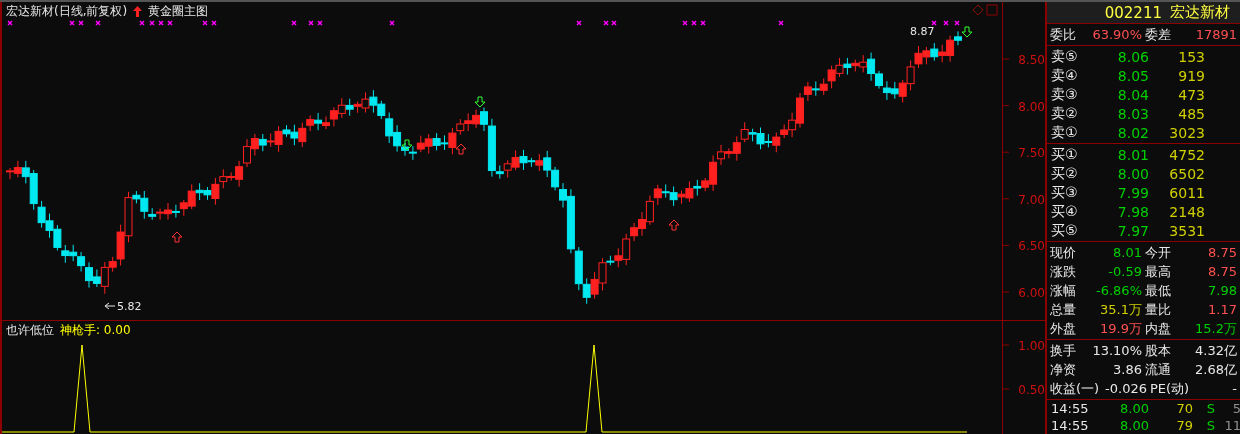  What do you see at coordinates (1063, 369) in the screenshot?
I see `quote-label: 净资` at bounding box center [1063, 369].